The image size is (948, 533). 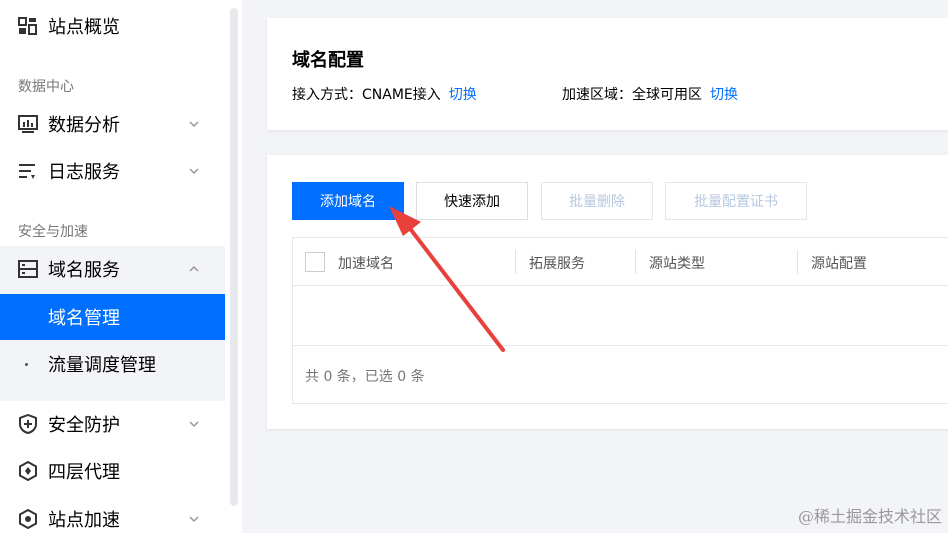 I want to click on hexagon-icon, so click(x=28, y=471).